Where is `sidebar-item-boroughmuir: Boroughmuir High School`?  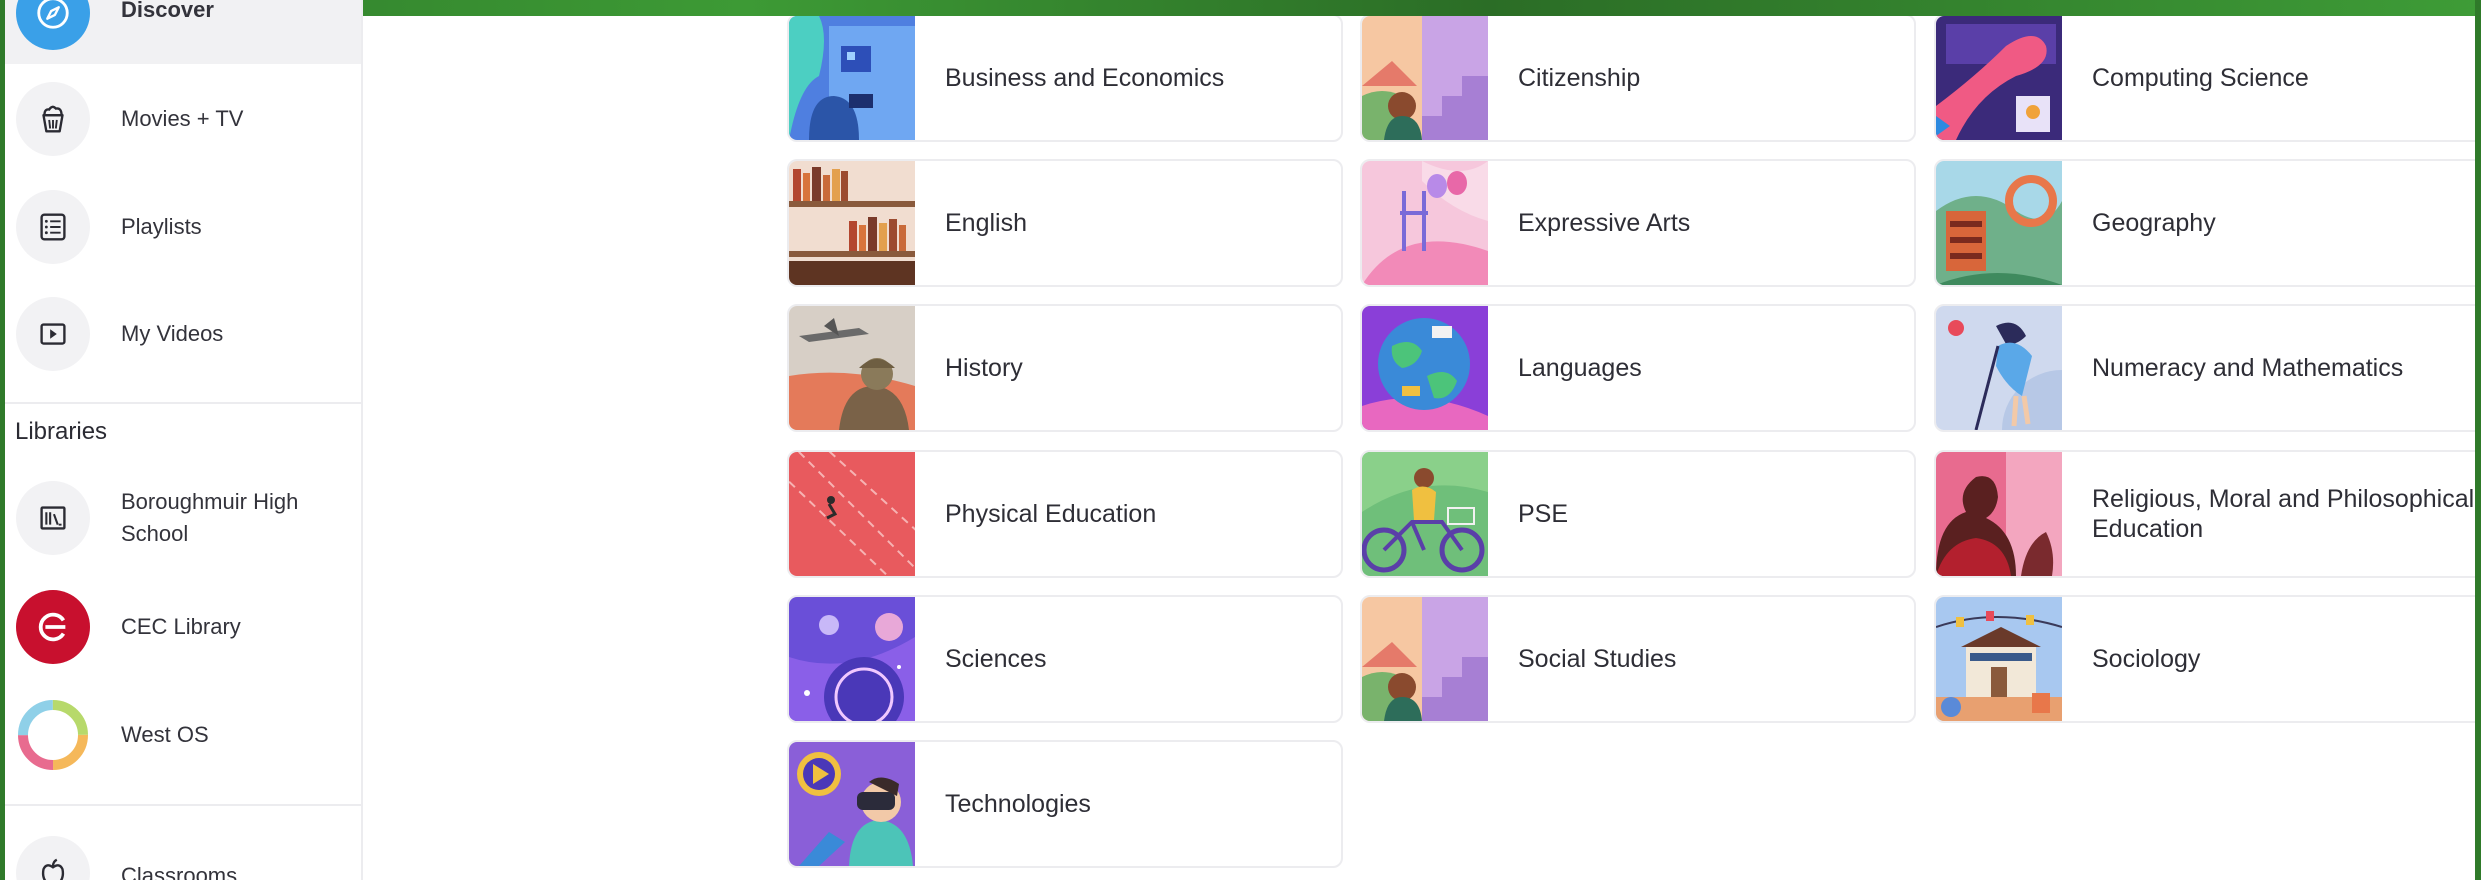
sidebar-item-boroughmuir: Boroughmuir High School is located at coordinates (183, 518).